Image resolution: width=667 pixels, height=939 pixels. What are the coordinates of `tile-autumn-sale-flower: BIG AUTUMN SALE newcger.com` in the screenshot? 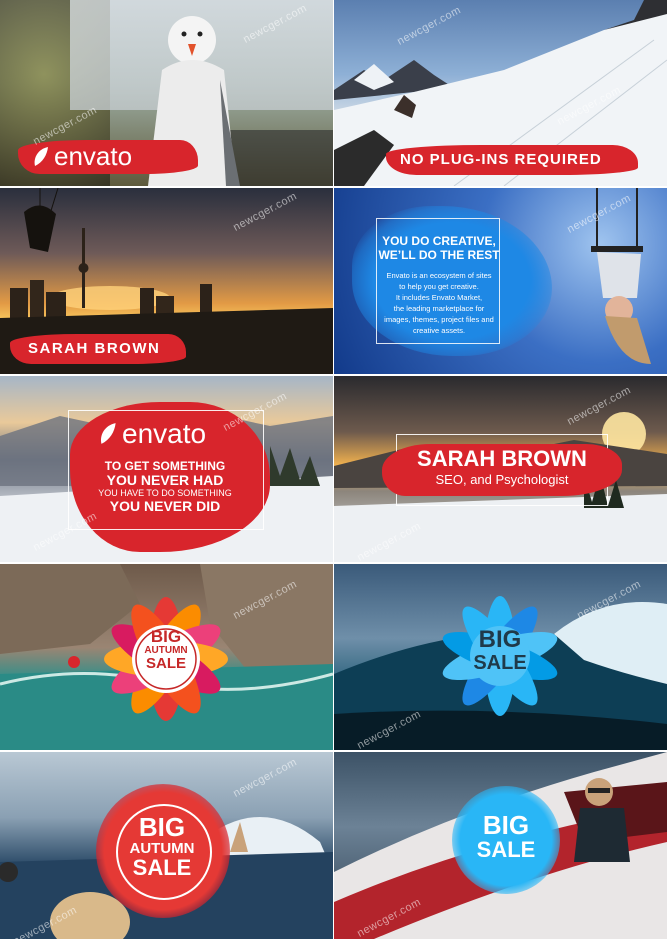 It's located at (166, 657).